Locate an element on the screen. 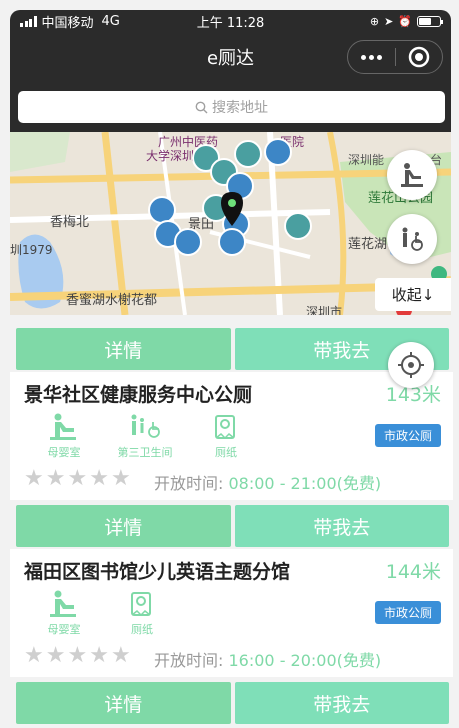 The height and width of the screenshot is (728, 459). opening-hours: 开放时间: 16:00 - 20:00(免费) is located at coordinates (267, 659).